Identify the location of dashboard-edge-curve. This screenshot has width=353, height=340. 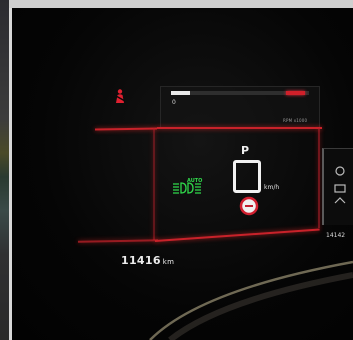
(251, 300).